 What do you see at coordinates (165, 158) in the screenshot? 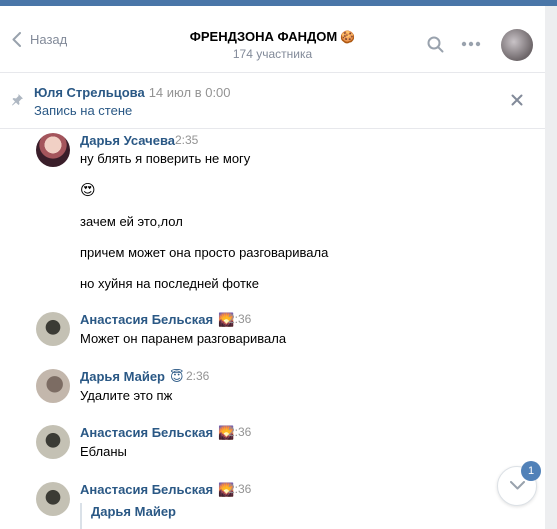
I see `message-text: ну блять я поверить не могу` at bounding box center [165, 158].